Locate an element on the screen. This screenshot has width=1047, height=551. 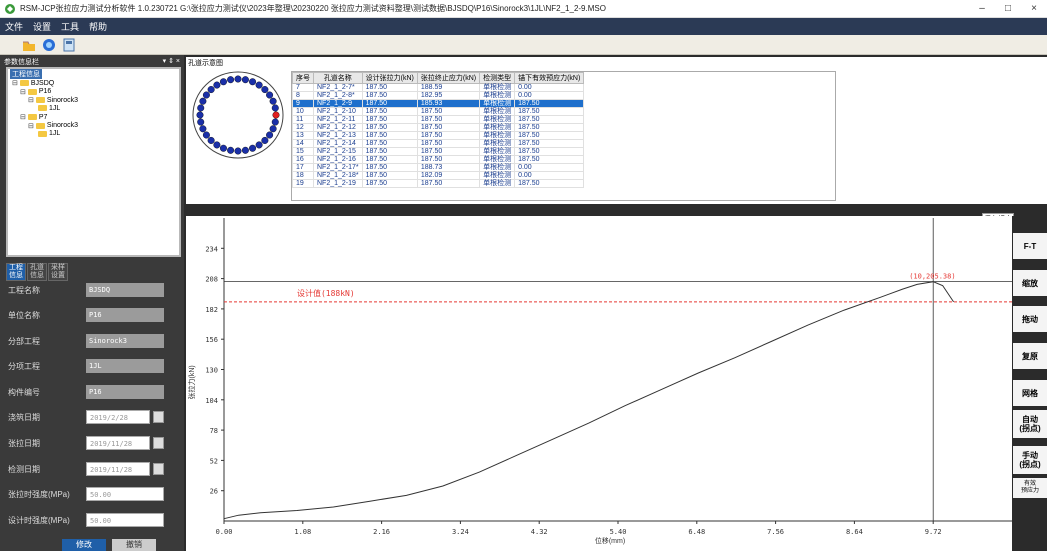
table-header-cell: 孔道名称 is located at coordinates (338, 78).